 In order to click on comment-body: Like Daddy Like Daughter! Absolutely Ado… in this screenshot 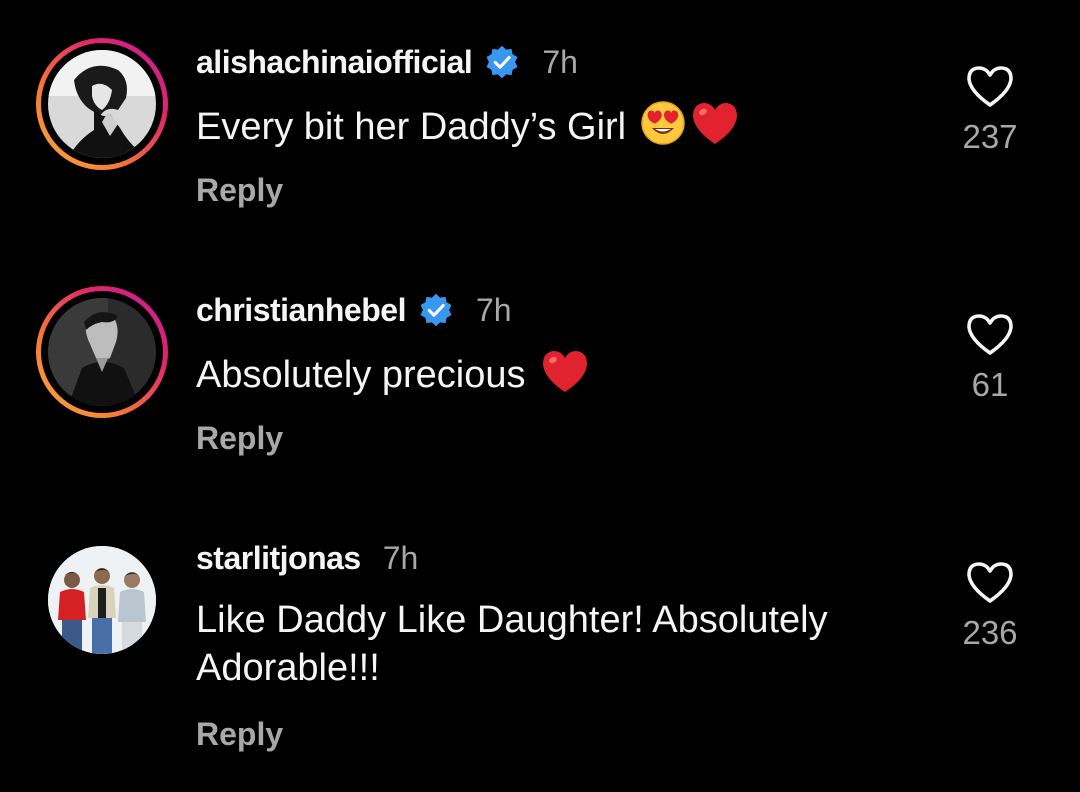, I will do `click(512, 644)`.